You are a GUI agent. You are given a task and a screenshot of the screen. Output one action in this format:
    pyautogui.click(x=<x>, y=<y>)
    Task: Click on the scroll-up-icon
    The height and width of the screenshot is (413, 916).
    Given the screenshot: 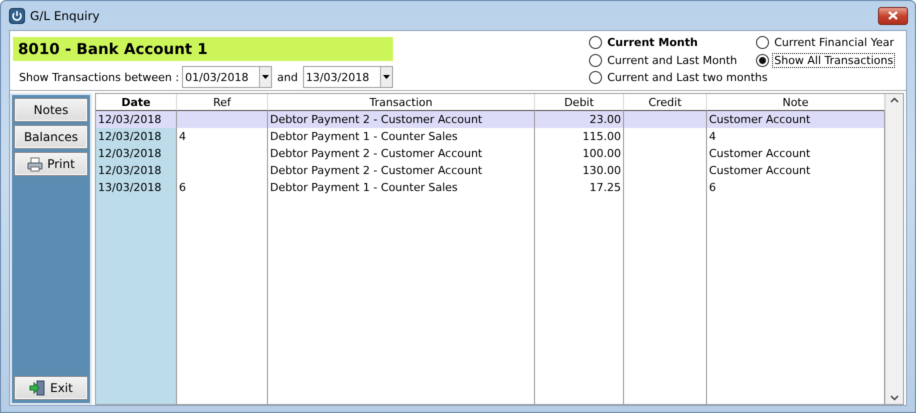 What is the action you would take?
    pyautogui.click(x=894, y=100)
    